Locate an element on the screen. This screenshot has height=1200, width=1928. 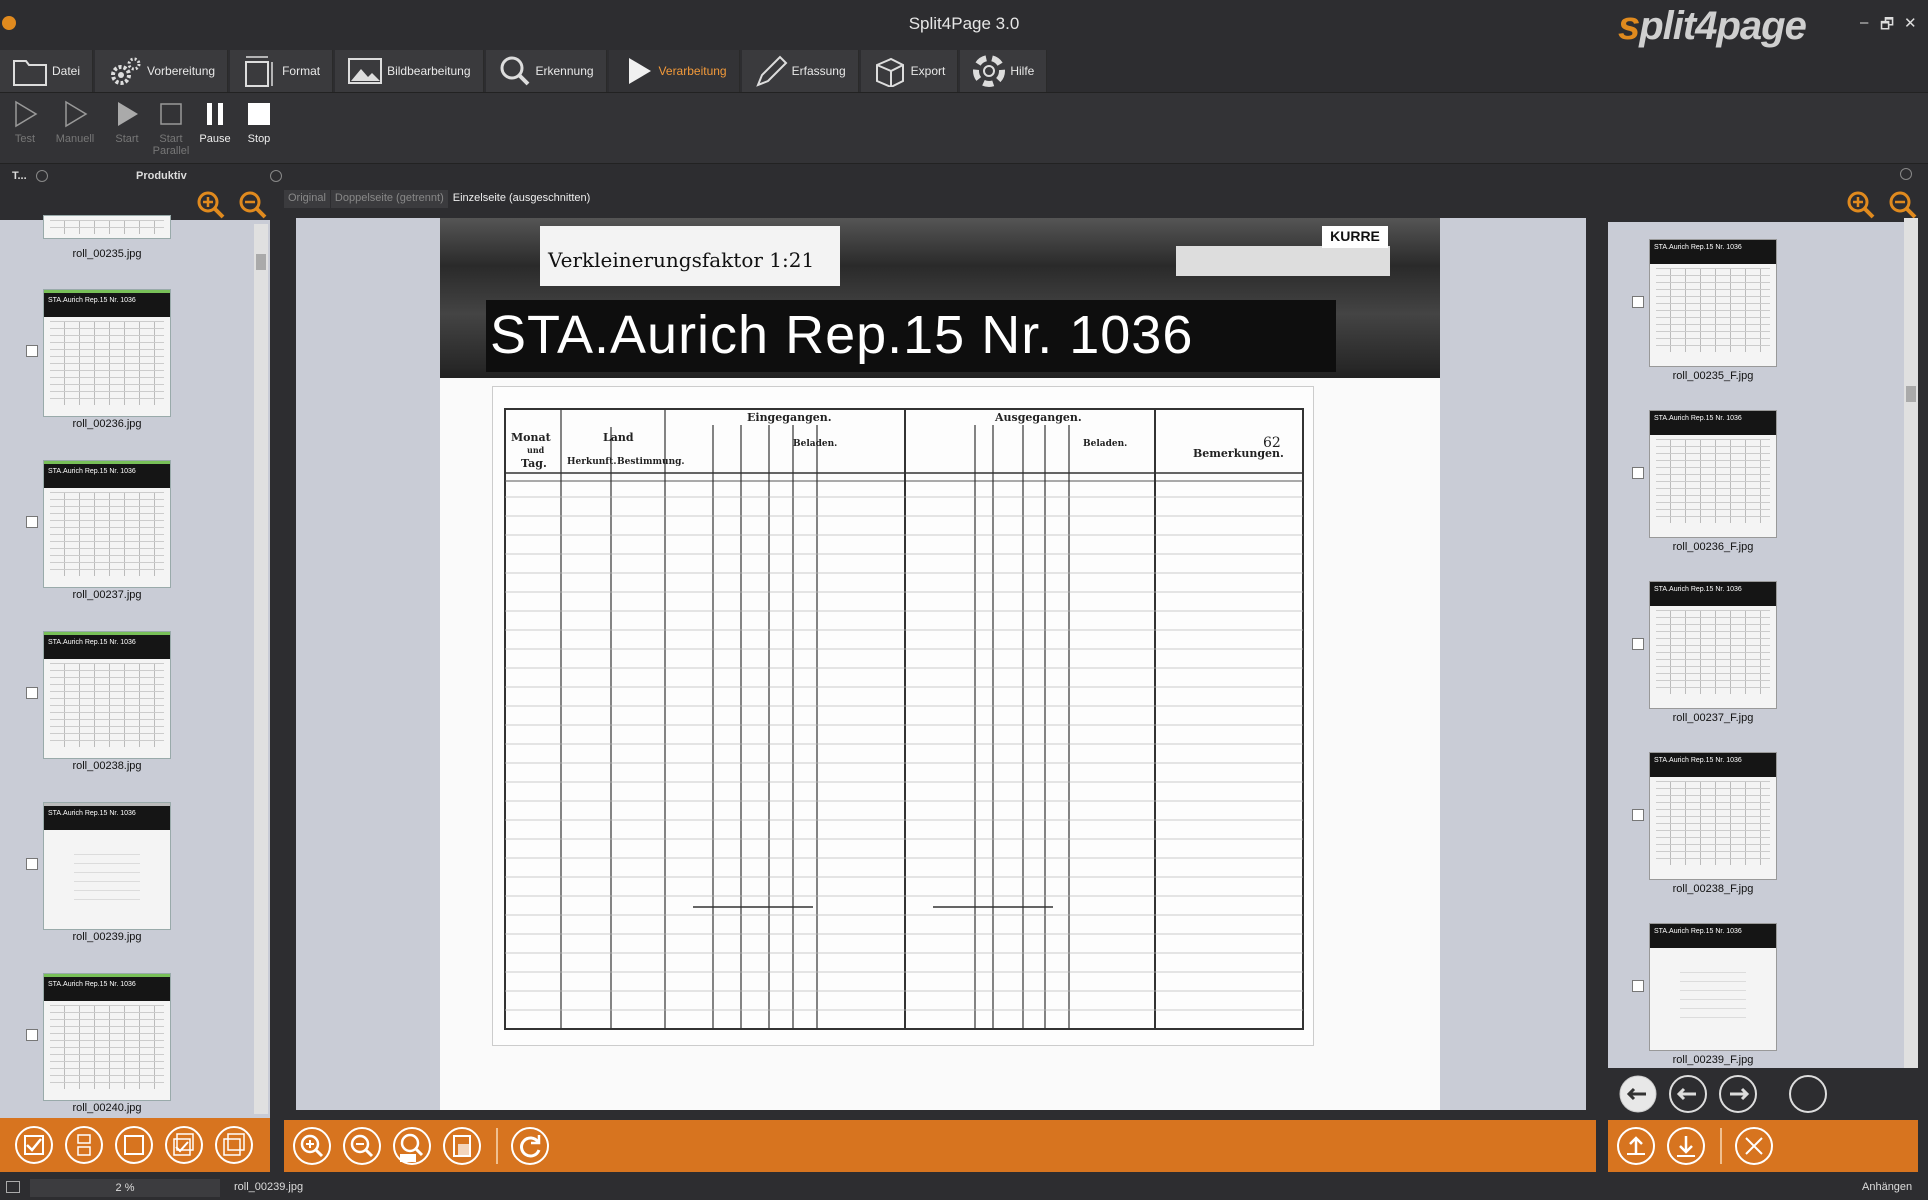
start-button: Start is located at coordinates (127, 122).